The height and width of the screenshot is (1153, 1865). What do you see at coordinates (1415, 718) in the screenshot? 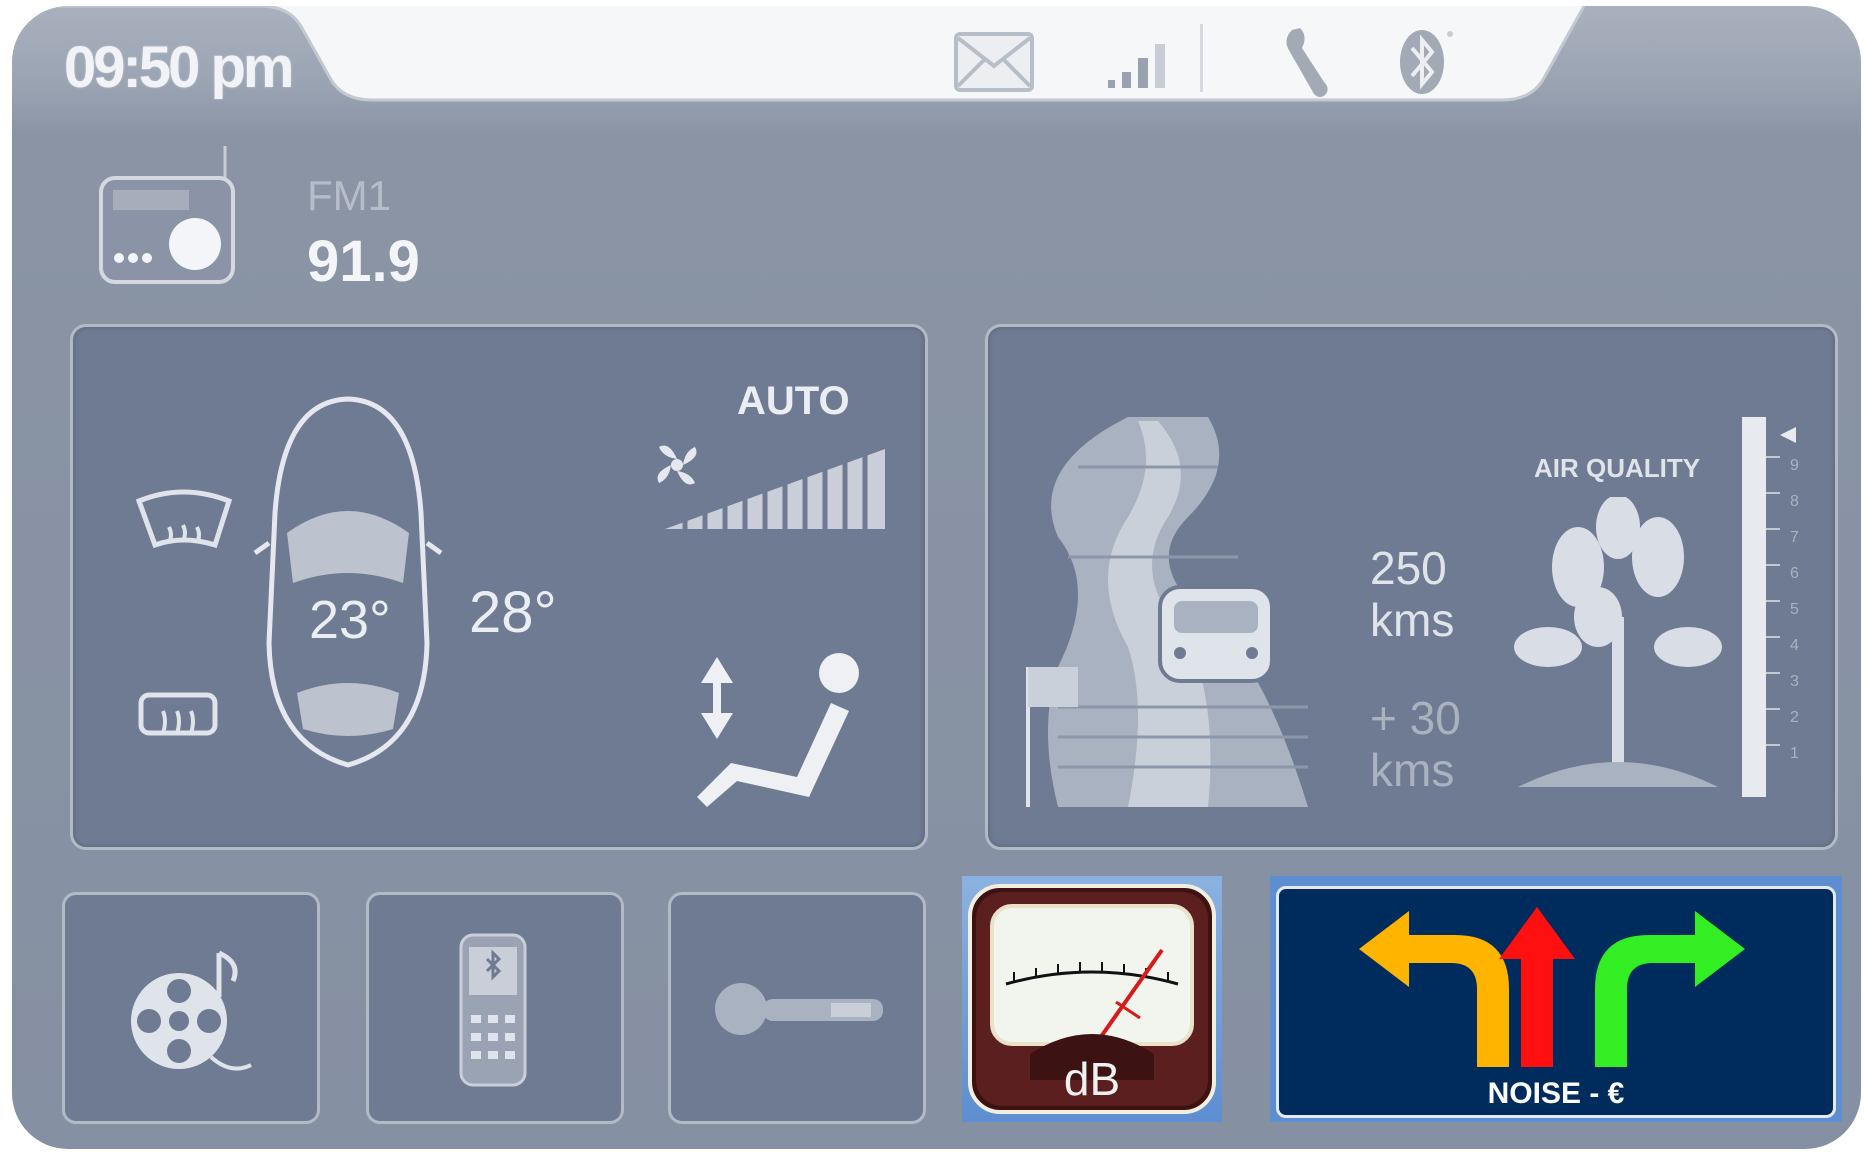
I see `extra-range-value: + 30` at bounding box center [1415, 718].